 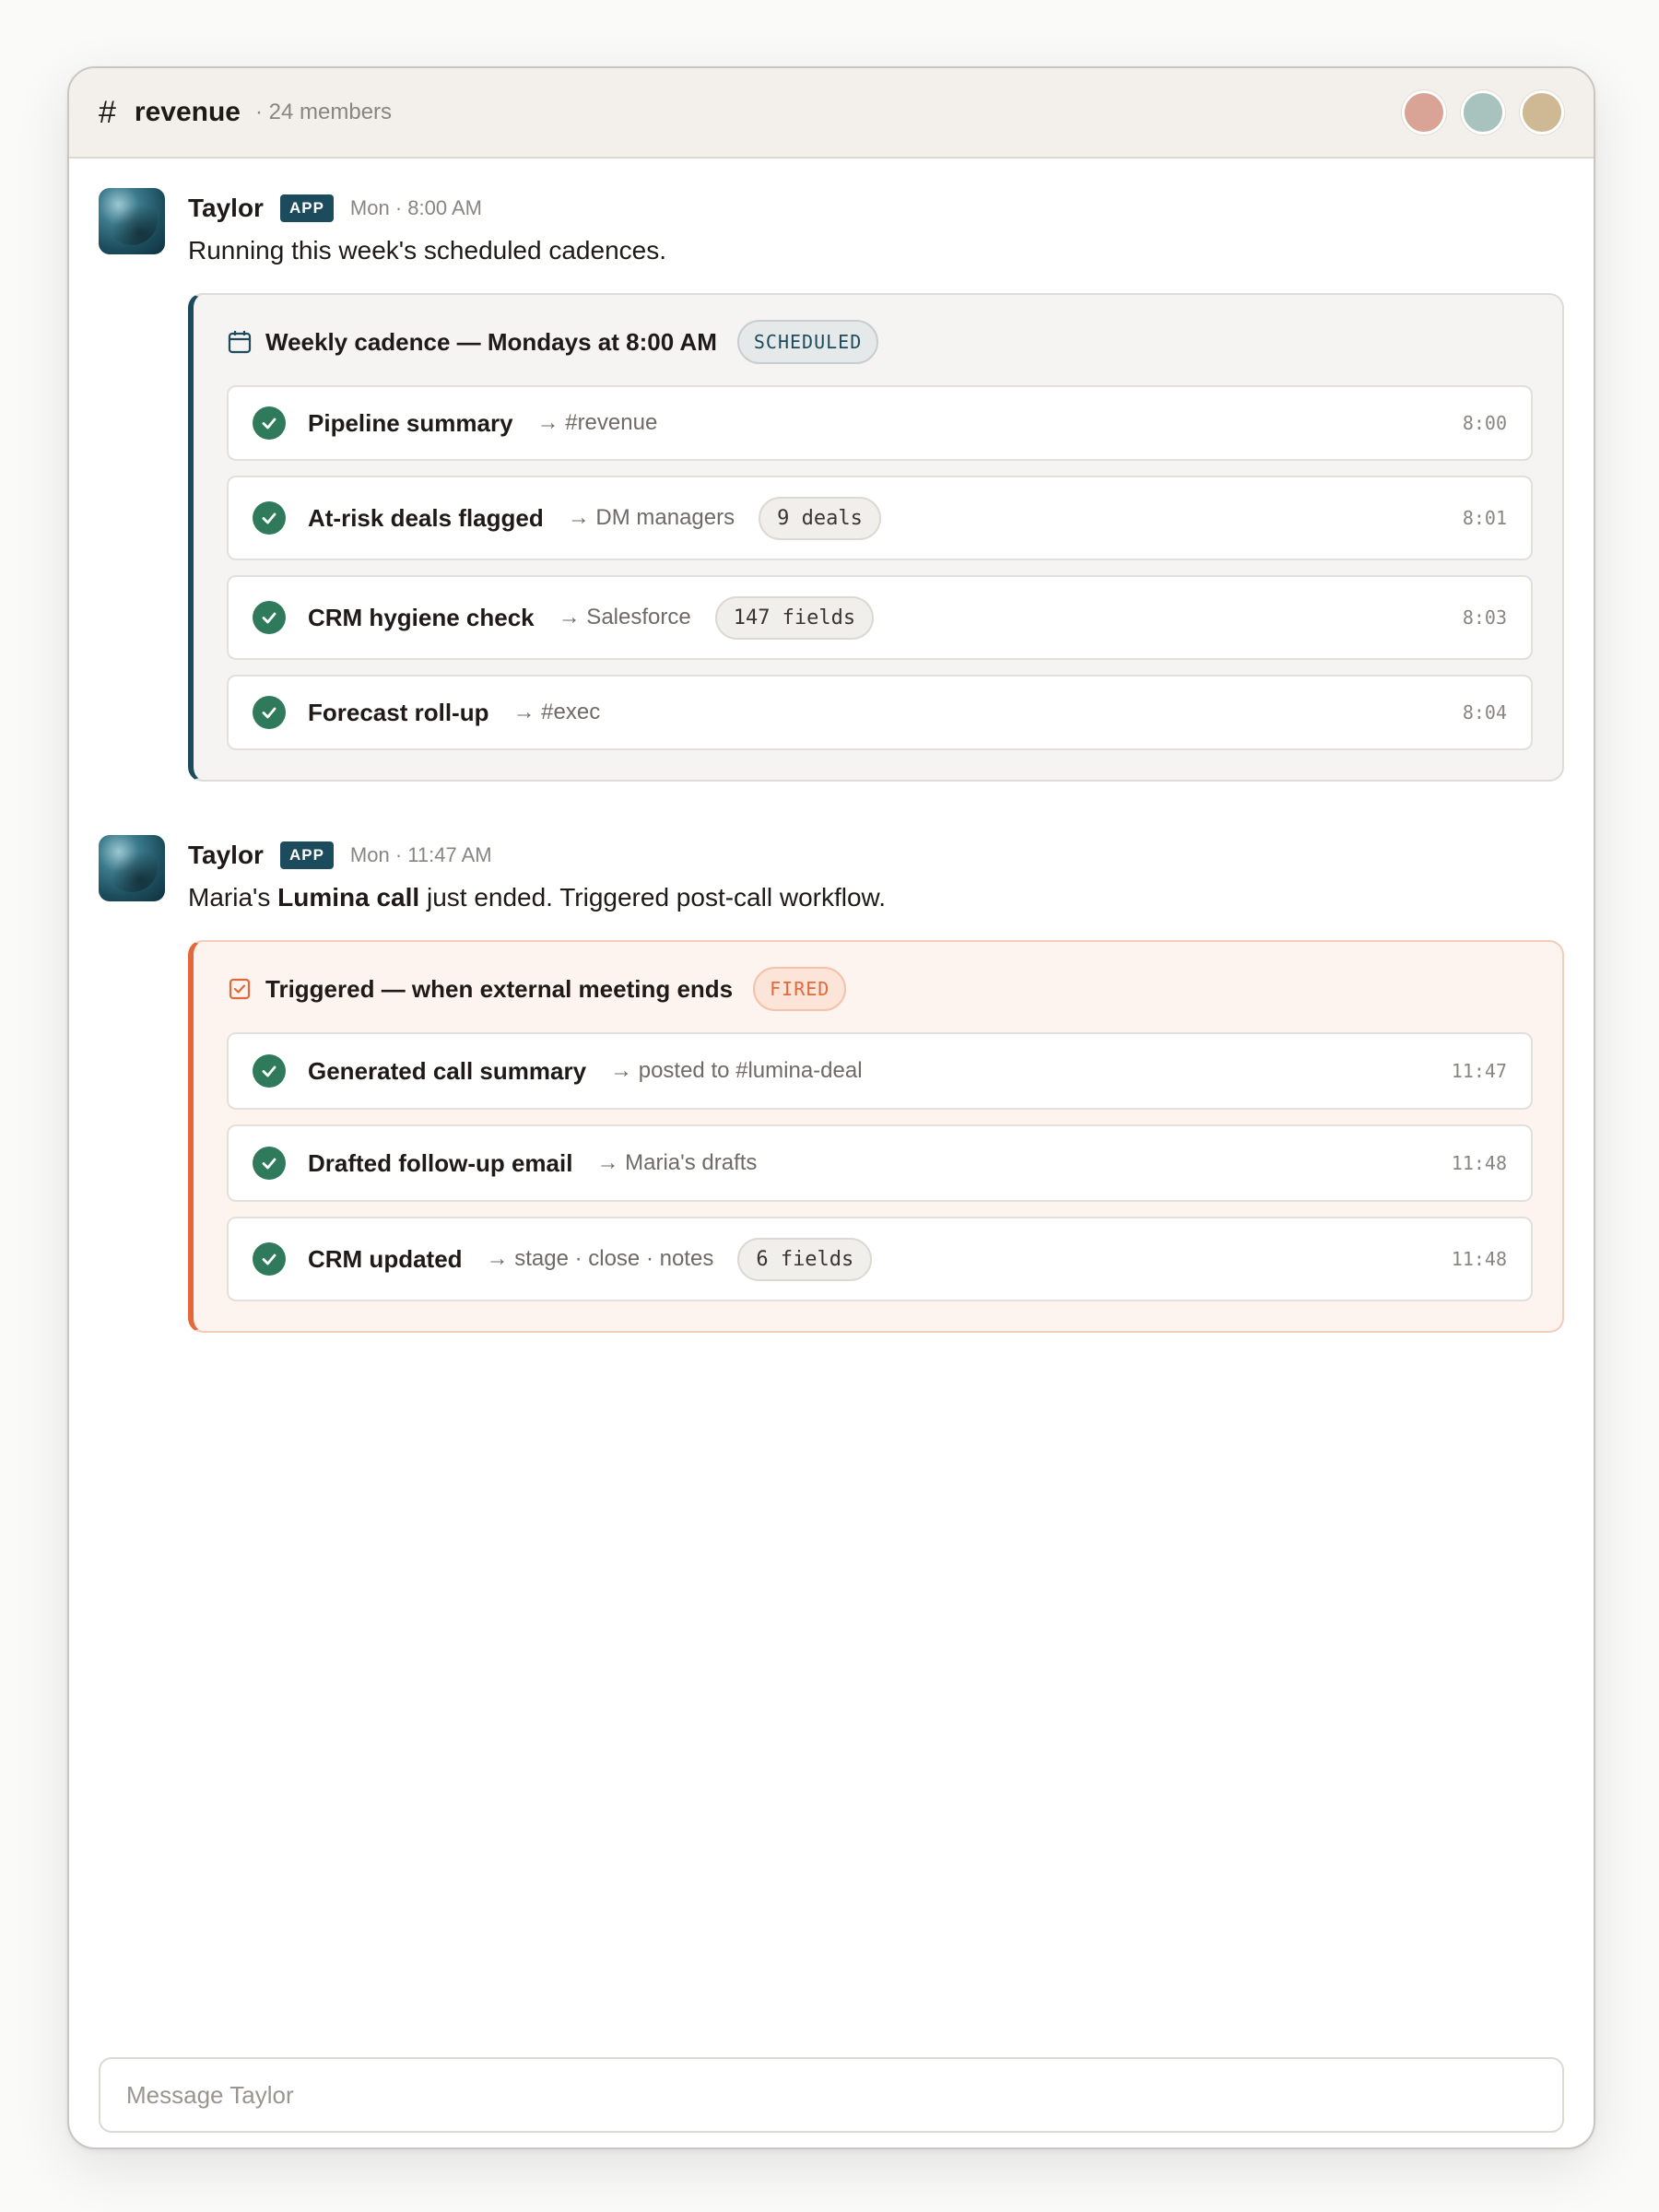 I want to click on member-count: · 24 members, so click(x=323, y=112).